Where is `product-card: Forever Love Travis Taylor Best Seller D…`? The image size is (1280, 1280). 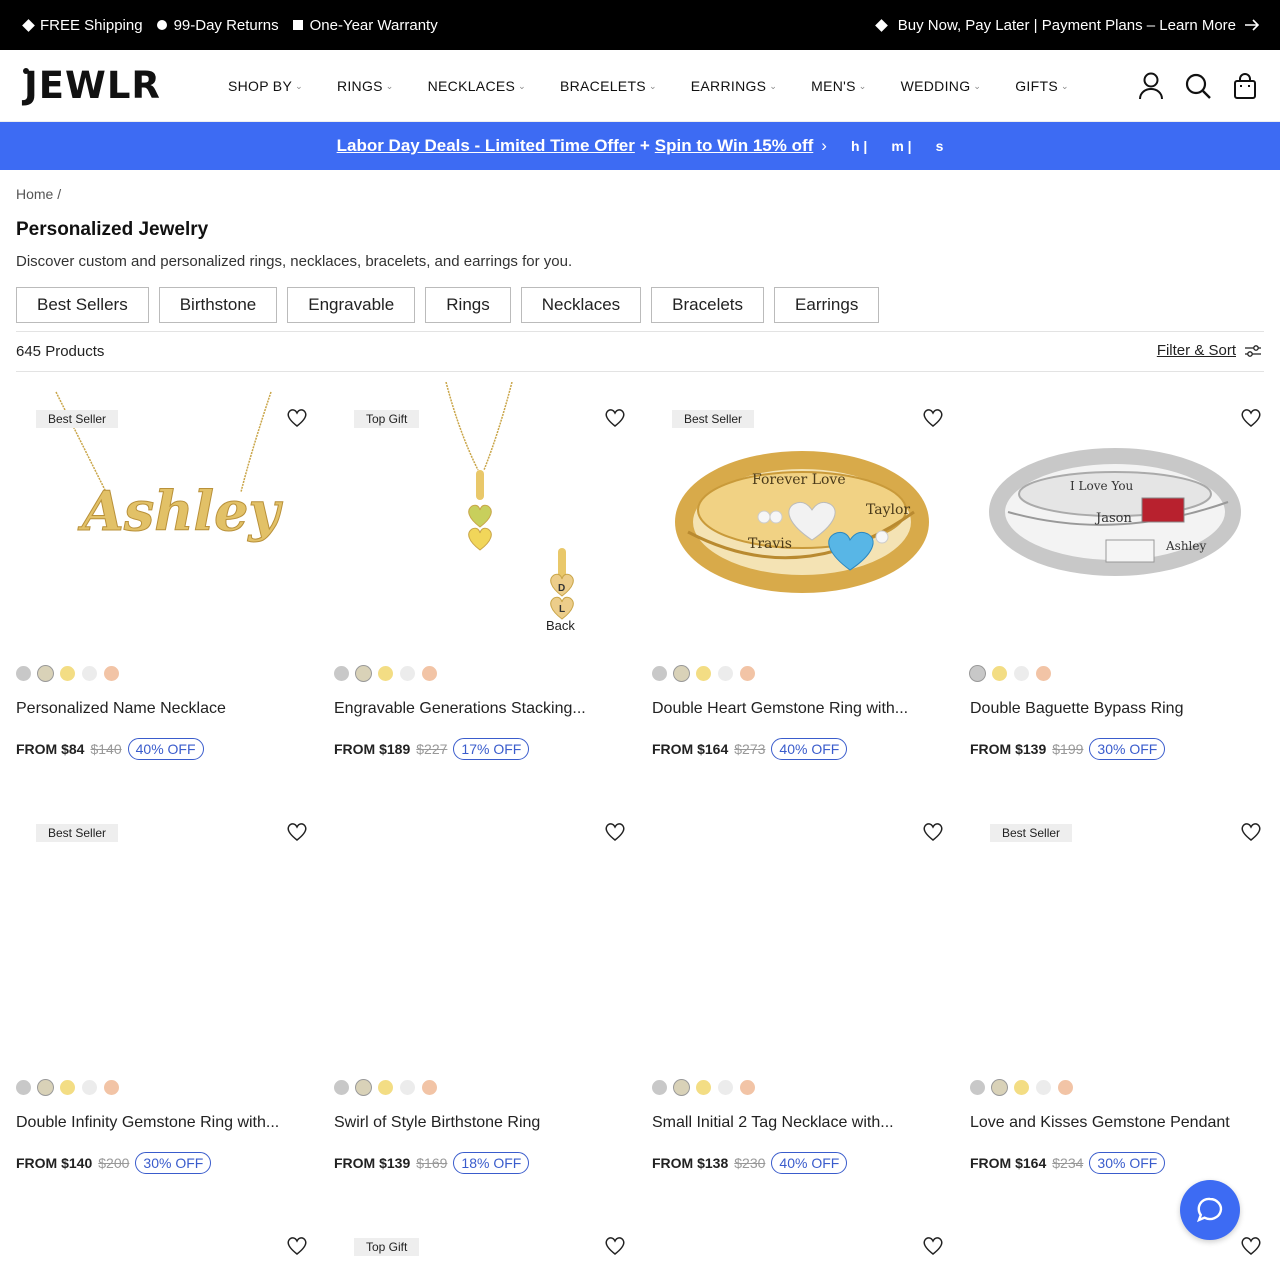
product-card: Forever Love Travis Taylor Best Seller D… is located at coordinates (802, 582).